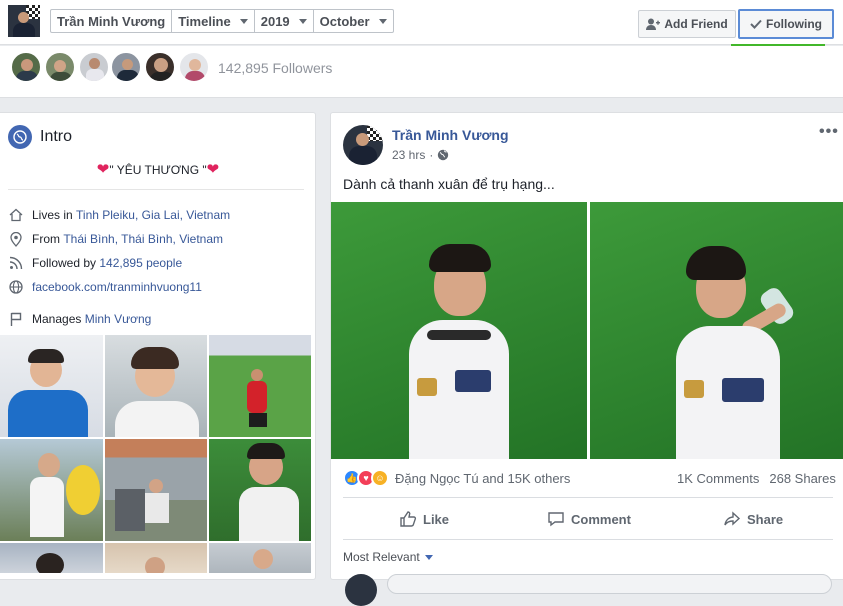  I want to click on comment-button: Comment, so click(589, 519).